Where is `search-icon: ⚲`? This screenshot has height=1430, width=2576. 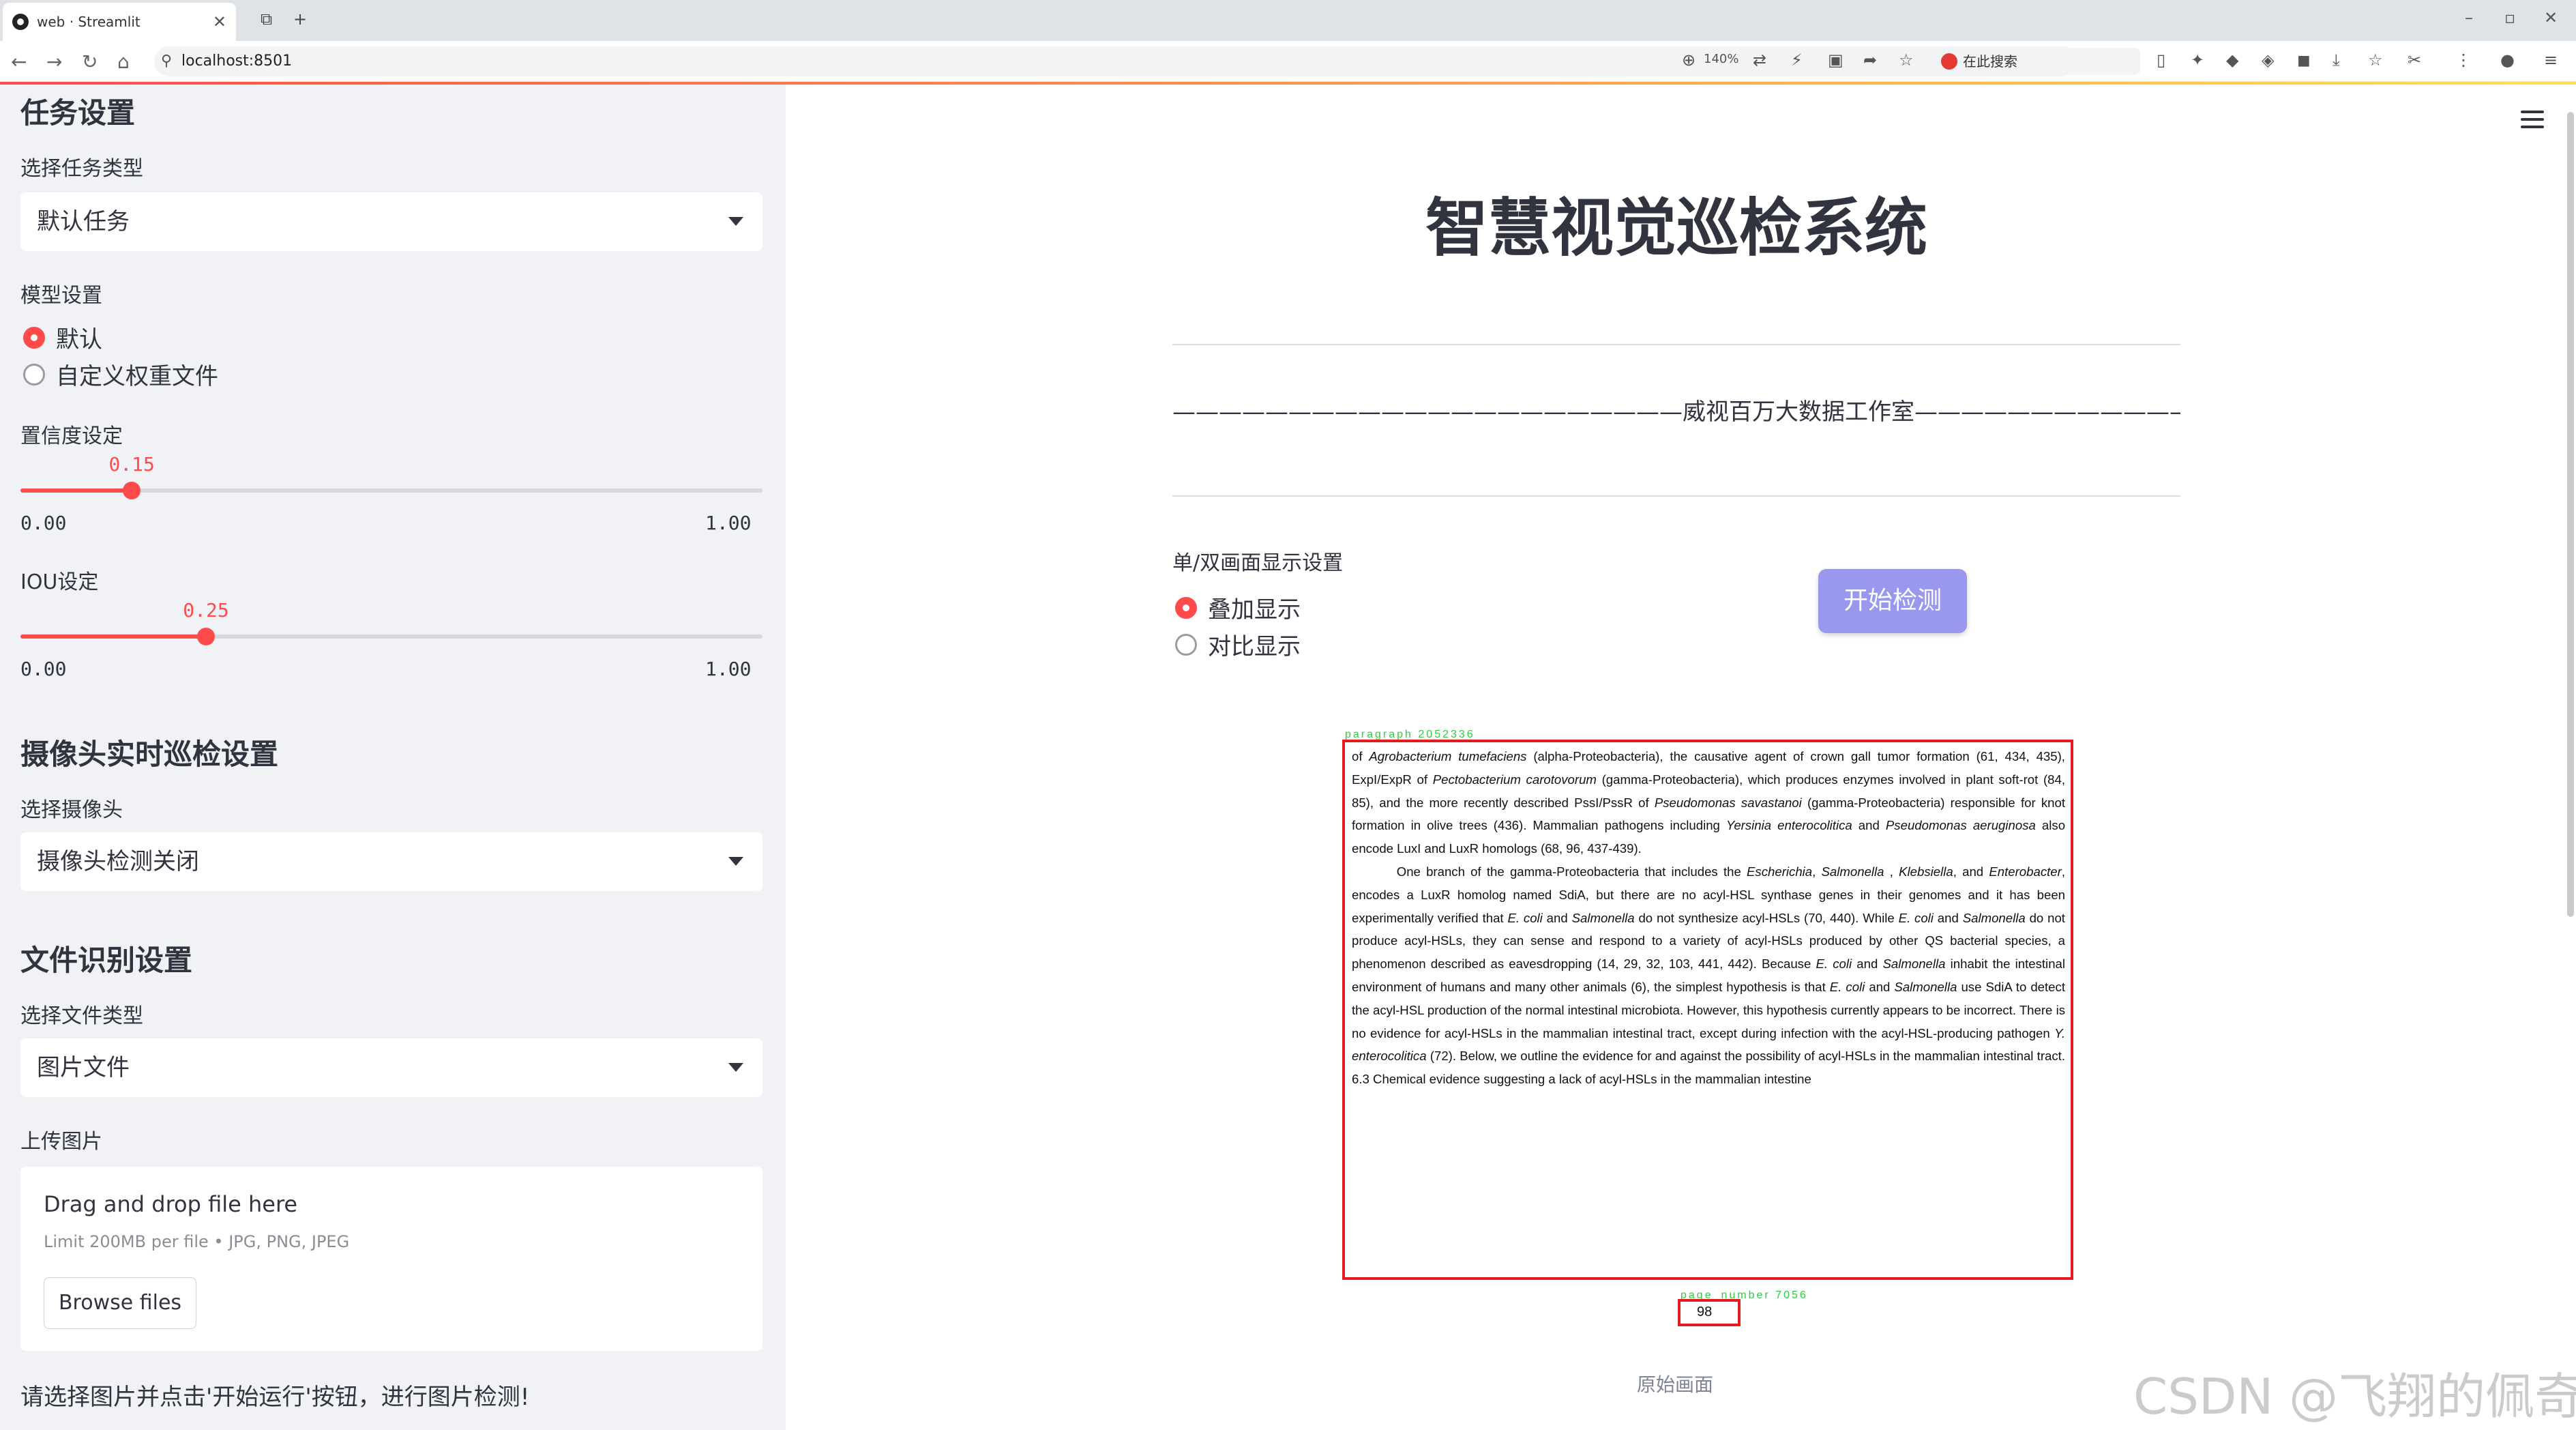 search-icon: ⚲ is located at coordinates (167, 62).